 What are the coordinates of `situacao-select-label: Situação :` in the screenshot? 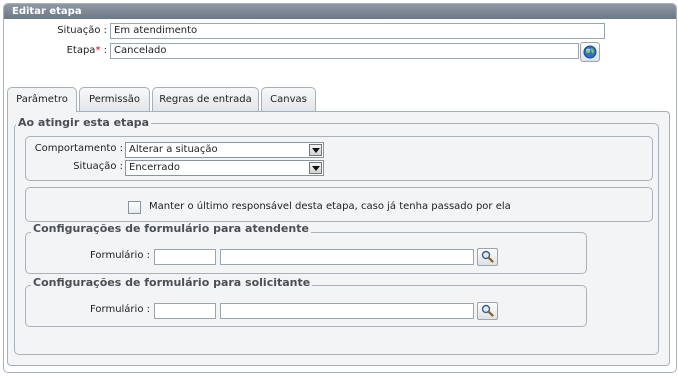 It's located at (98, 166).